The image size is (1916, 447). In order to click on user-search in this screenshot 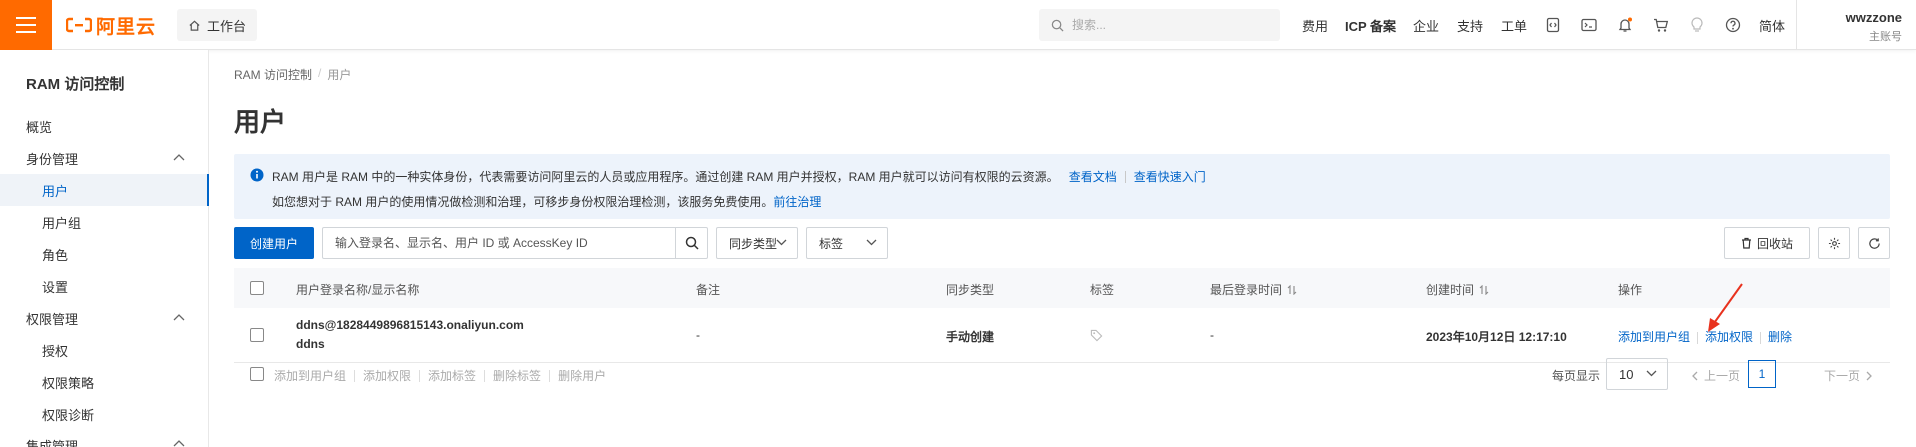, I will do `click(515, 243)`.